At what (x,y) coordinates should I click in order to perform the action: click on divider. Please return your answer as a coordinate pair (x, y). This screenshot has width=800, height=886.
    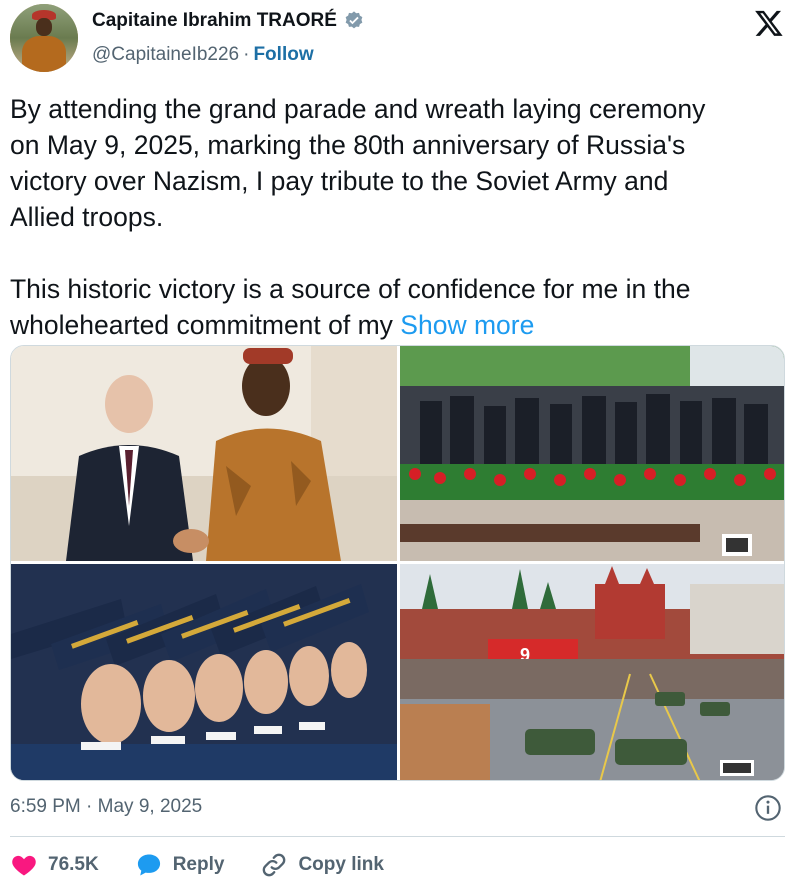
    Looking at the image, I should click on (397, 836).